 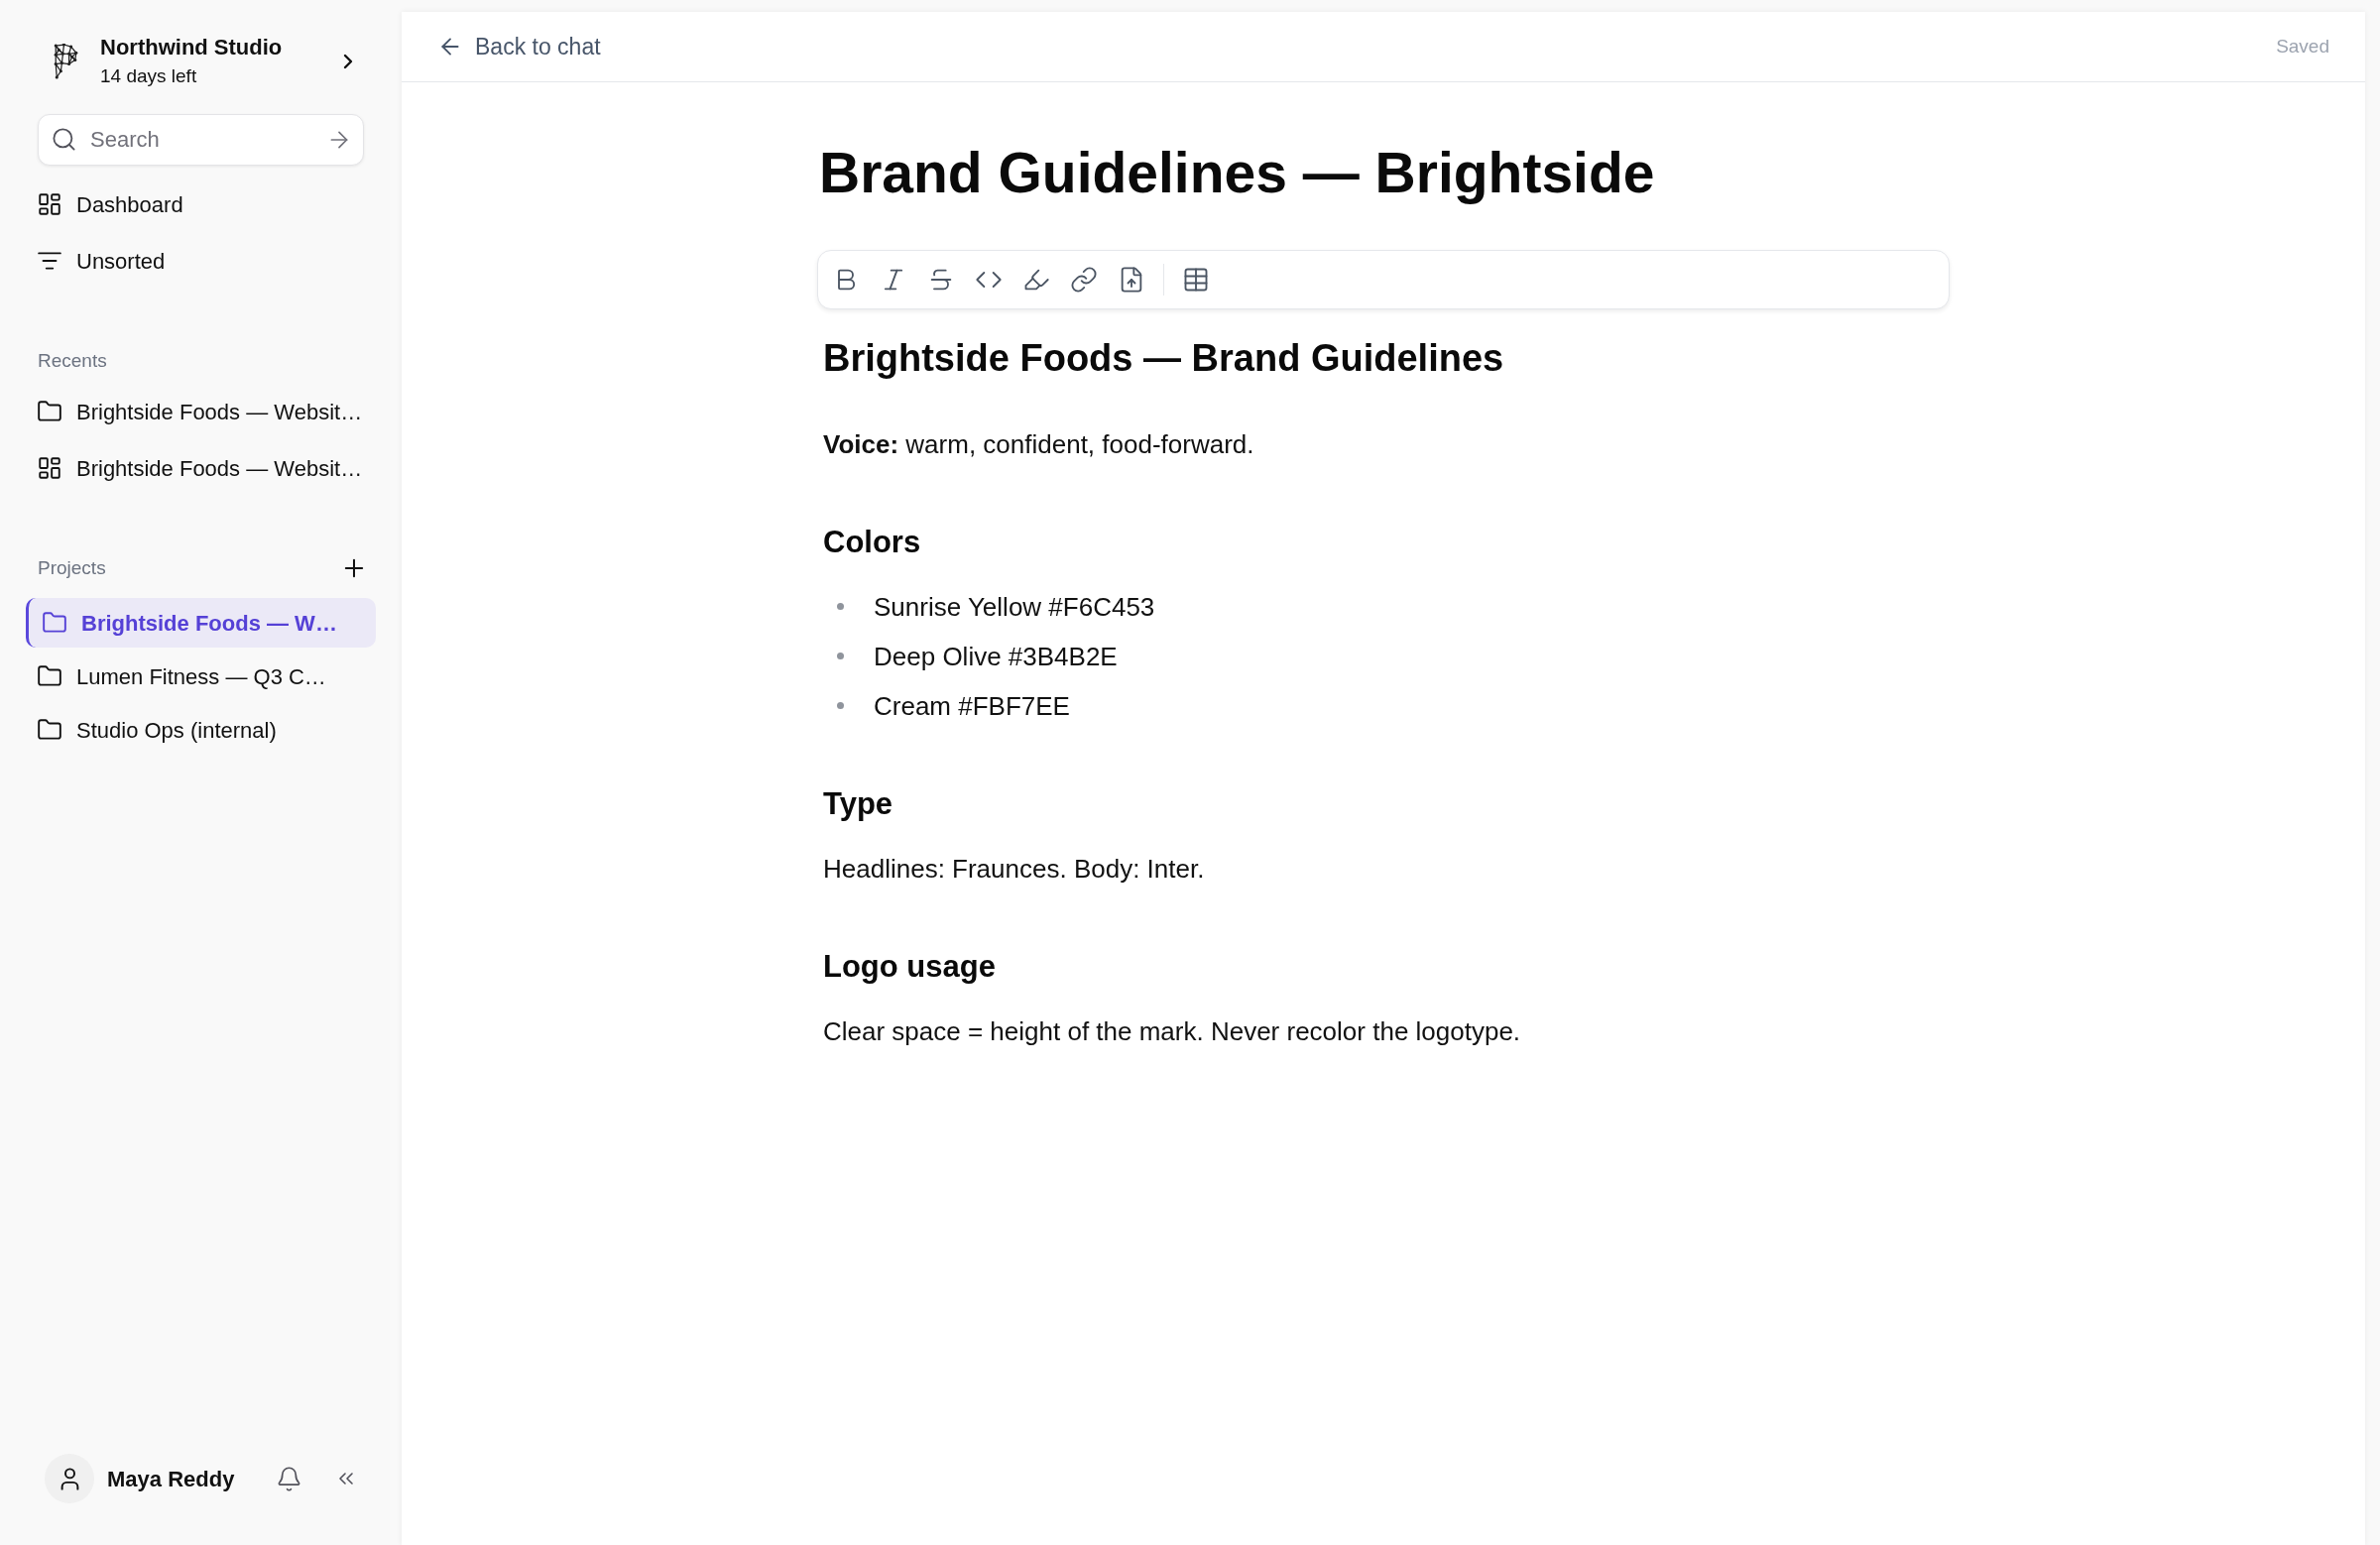 What do you see at coordinates (1014, 869) in the screenshot?
I see `paragraph: Headlines: Fraunces. Body: Inter.` at bounding box center [1014, 869].